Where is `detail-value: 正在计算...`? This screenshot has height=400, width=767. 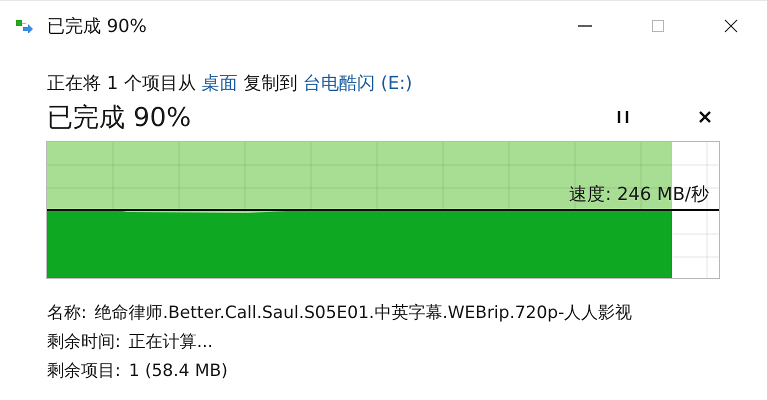 detail-value: 正在计算... is located at coordinates (170, 342).